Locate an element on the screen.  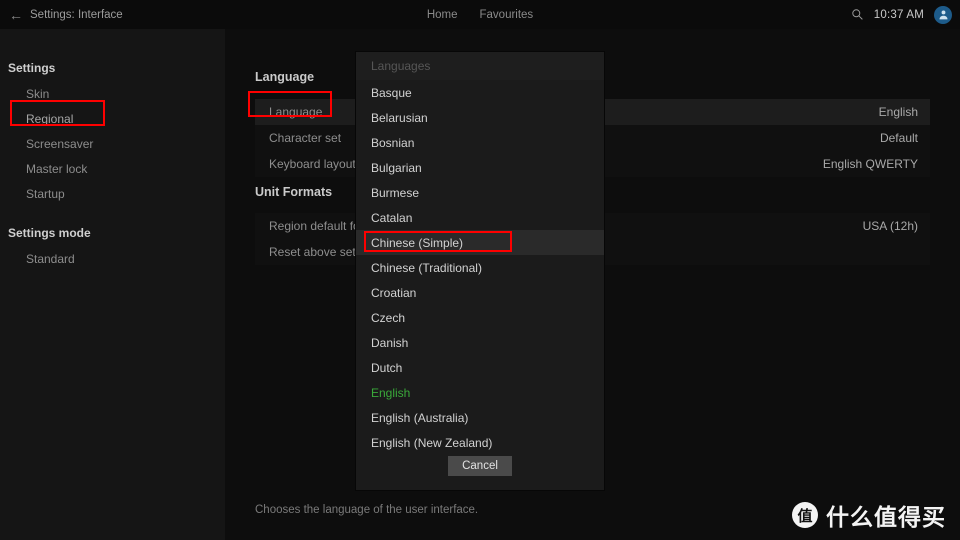
sidebar-group-settings-mode: Settings mode is located at coordinates (49, 233).